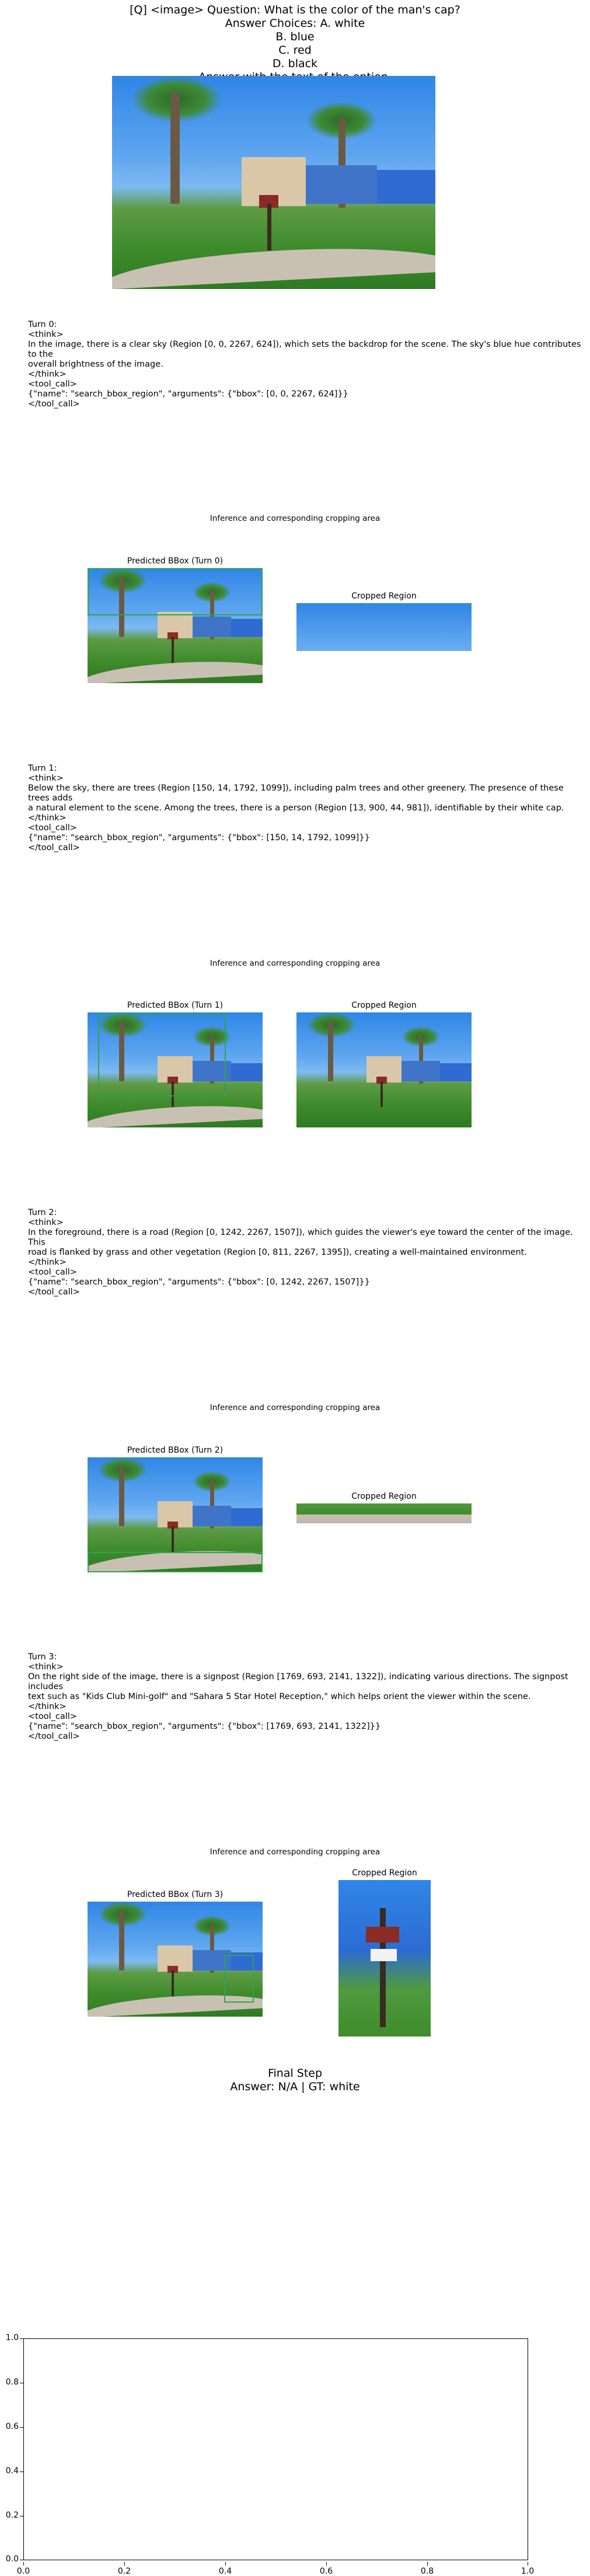 The image size is (590, 2576). Describe the element at coordinates (12, 2471) in the screenshot. I see `y-tick-label: 0.4` at that location.